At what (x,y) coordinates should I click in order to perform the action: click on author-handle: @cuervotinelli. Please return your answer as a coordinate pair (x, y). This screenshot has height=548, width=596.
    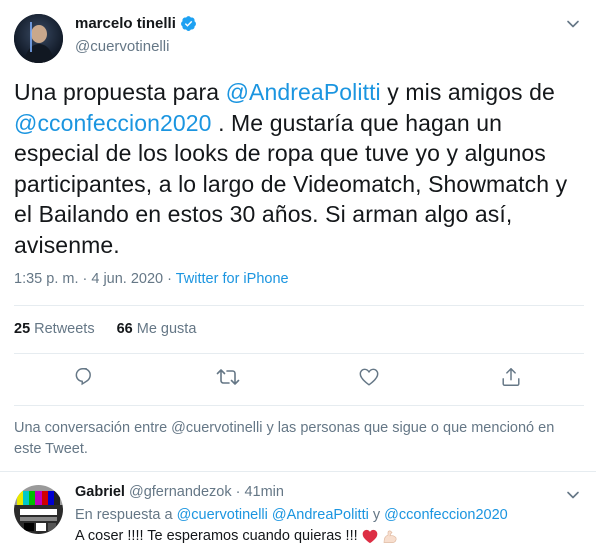
    Looking at the image, I should click on (122, 46).